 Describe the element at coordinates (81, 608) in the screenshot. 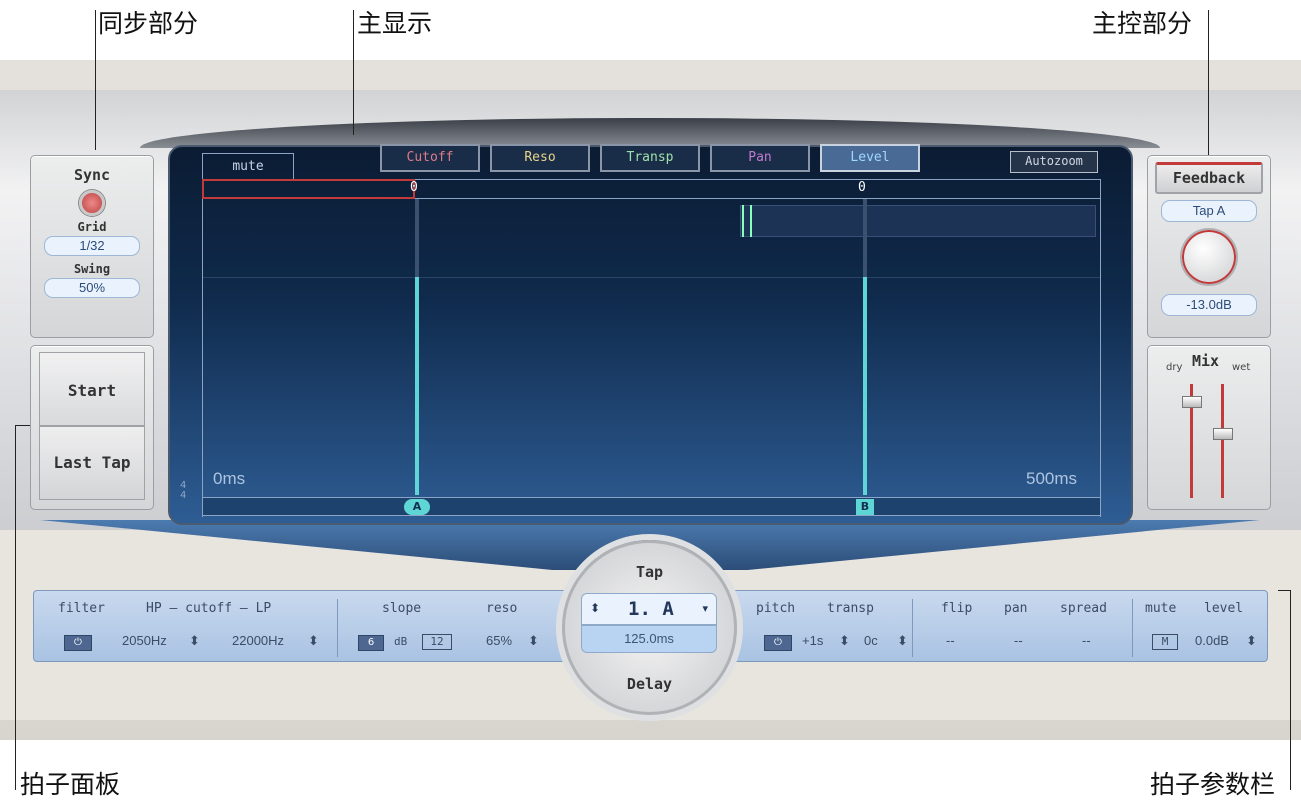

I see `filter-header: filter` at that location.